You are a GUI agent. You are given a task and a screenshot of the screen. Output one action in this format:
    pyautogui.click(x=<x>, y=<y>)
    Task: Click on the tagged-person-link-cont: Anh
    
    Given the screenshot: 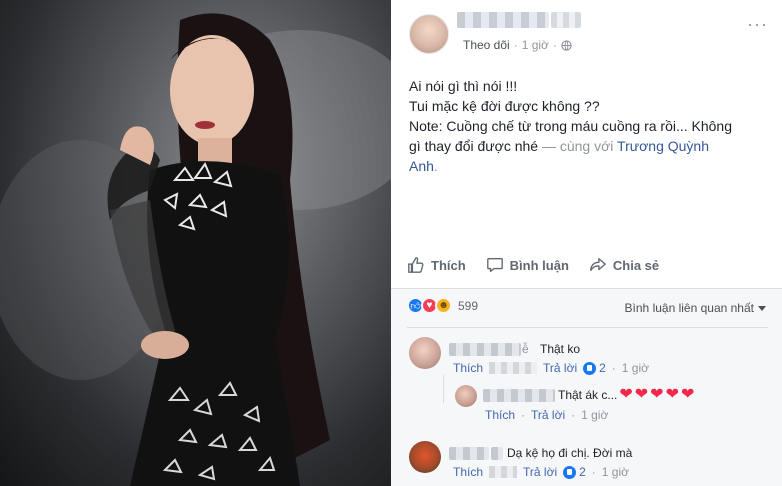 What is the action you would take?
    pyautogui.click(x=421, y=166)
    